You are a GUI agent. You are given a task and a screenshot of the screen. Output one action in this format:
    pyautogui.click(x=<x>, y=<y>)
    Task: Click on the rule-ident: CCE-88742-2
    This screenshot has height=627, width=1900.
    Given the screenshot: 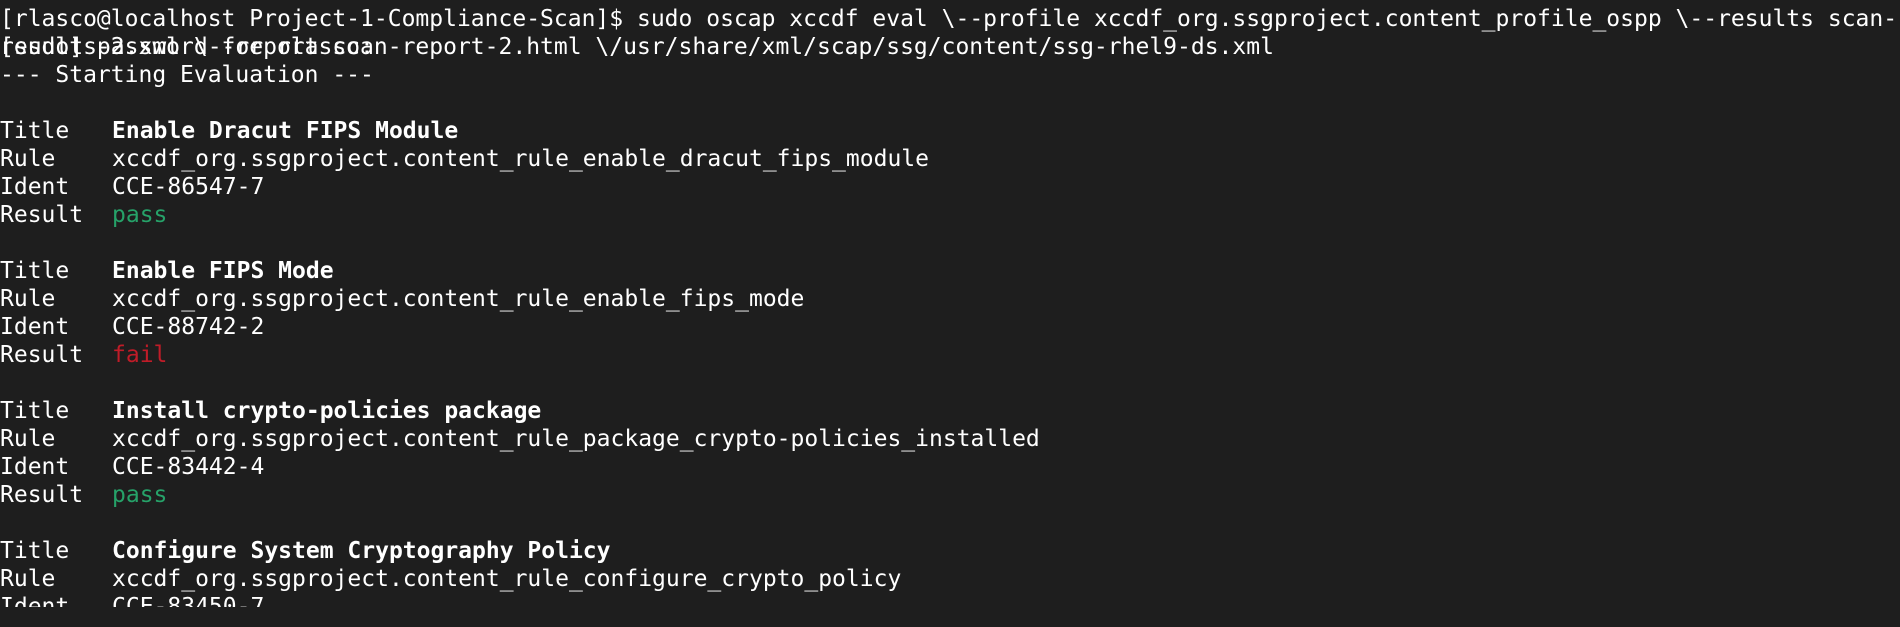 What is the action you would take?
    pyautogui.click(x=188, y=327)
    